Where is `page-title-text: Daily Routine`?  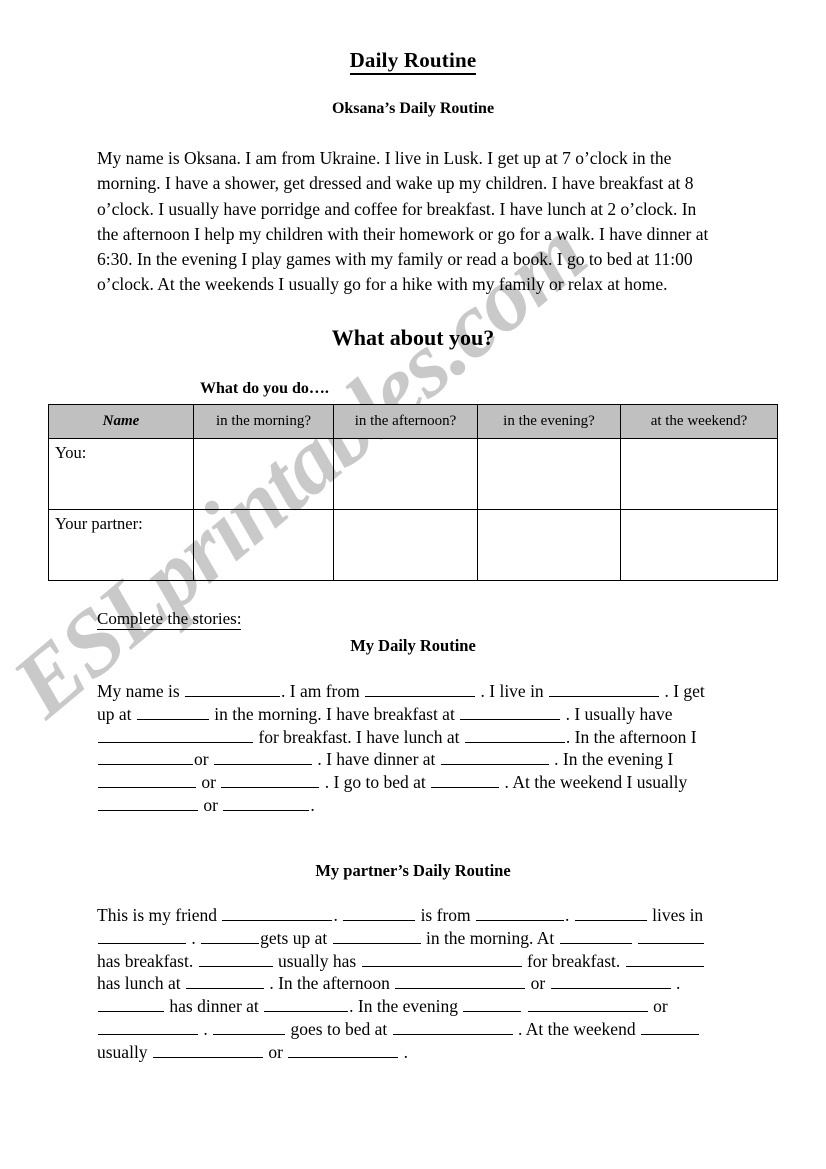
page-title-text: Daily Routine is located at coordinates (413, 61).